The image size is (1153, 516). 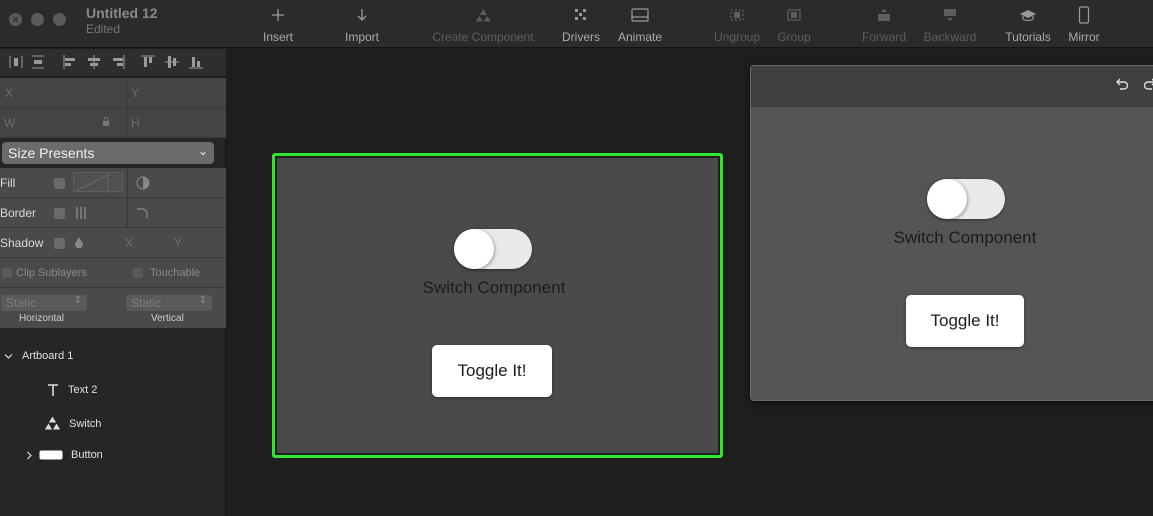 I want to click on create-component-button: Create Component, so click(x=483, y=24).